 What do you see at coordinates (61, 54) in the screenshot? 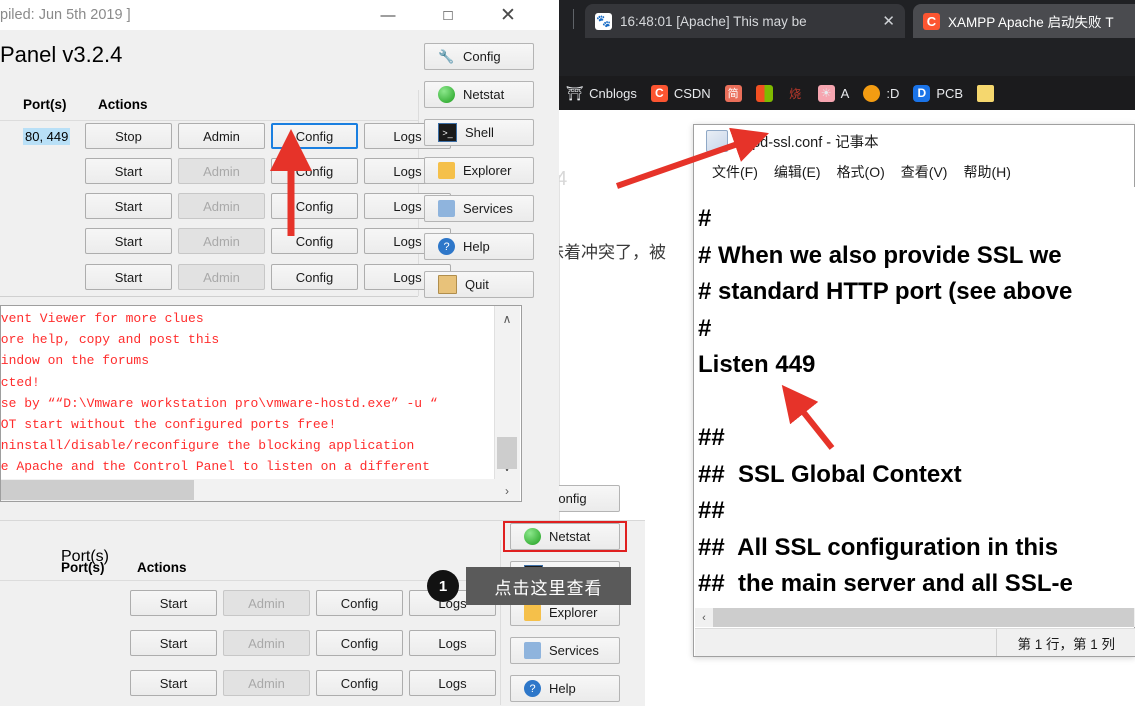
I see `page-title: Panel v3.2.4` at bounding box center [61, 54].